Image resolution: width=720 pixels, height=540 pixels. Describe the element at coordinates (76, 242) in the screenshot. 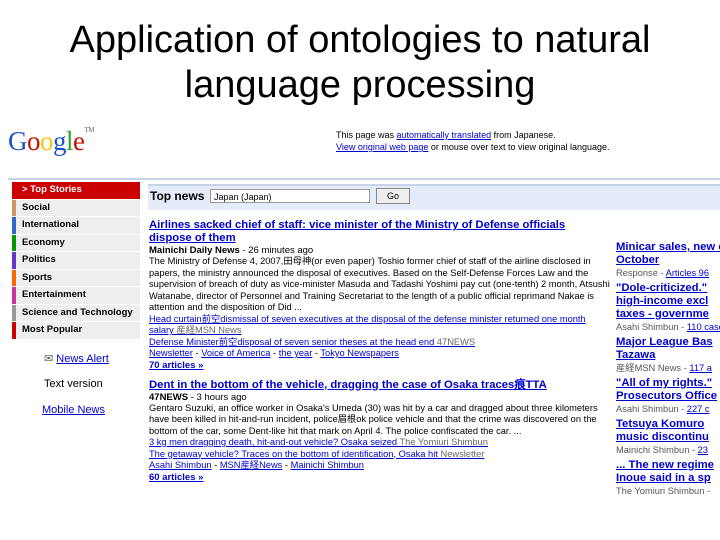

I see `sidebar-item-economy: Economy` at that location.